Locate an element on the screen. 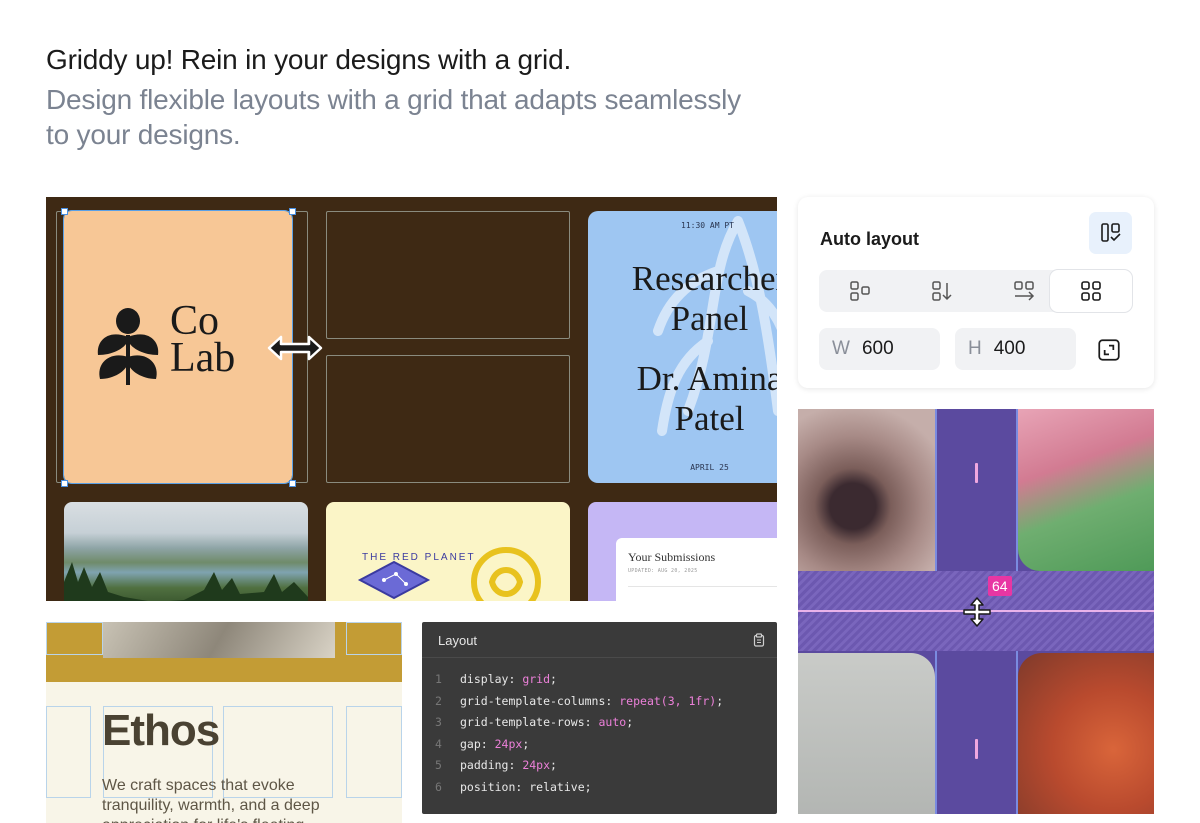 The width and height of the screenshot is (1200, 823). width-label: W is located at coordinates (841, 348).